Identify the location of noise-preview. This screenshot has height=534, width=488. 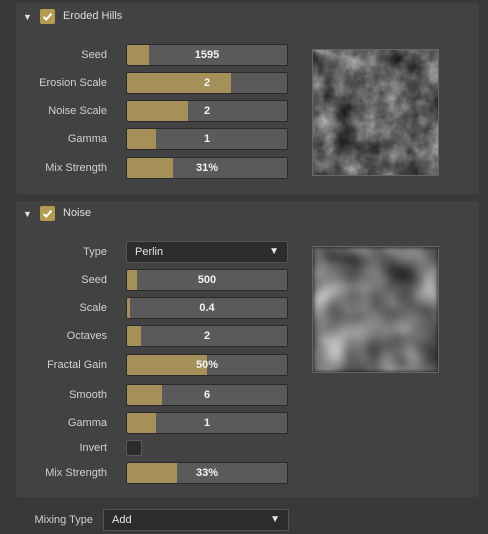
(375, 309).